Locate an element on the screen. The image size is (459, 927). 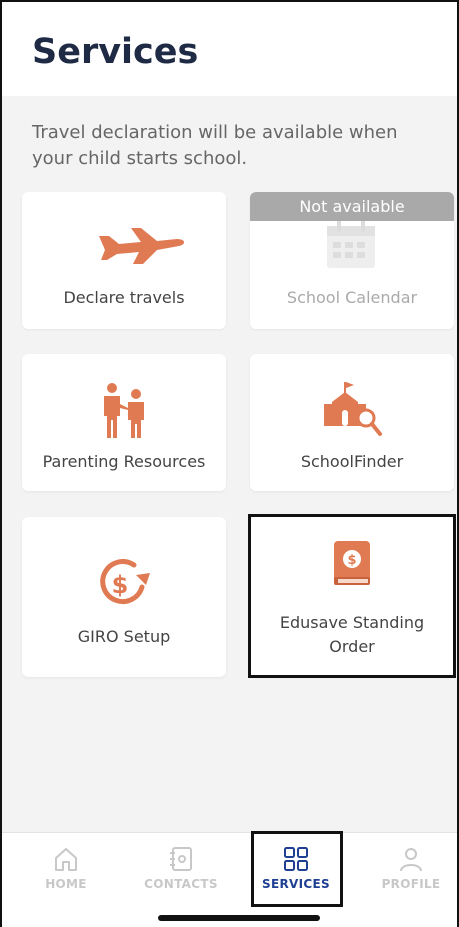
giro-setup-card: $ GIRO Setup is located at coordinates (124, 597).